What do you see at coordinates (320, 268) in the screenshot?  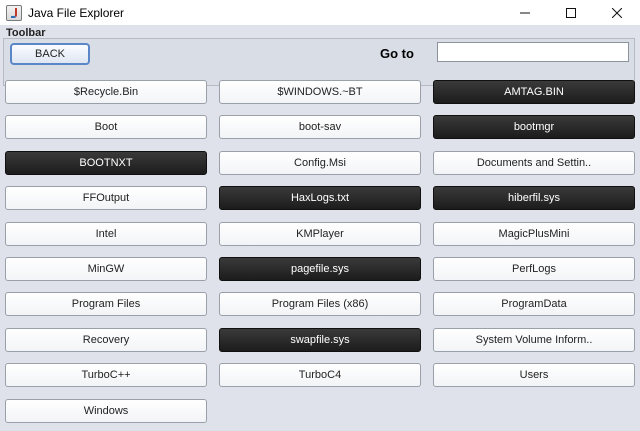 I see `file-button: pagefile.sys` at bounding box center [320, 268].